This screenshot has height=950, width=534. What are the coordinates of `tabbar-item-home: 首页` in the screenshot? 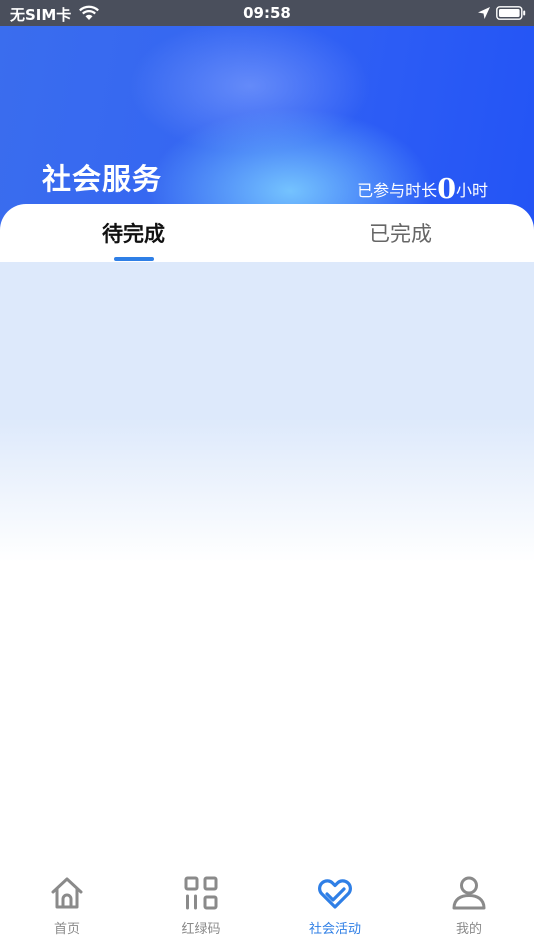 It's located at (67, 905).